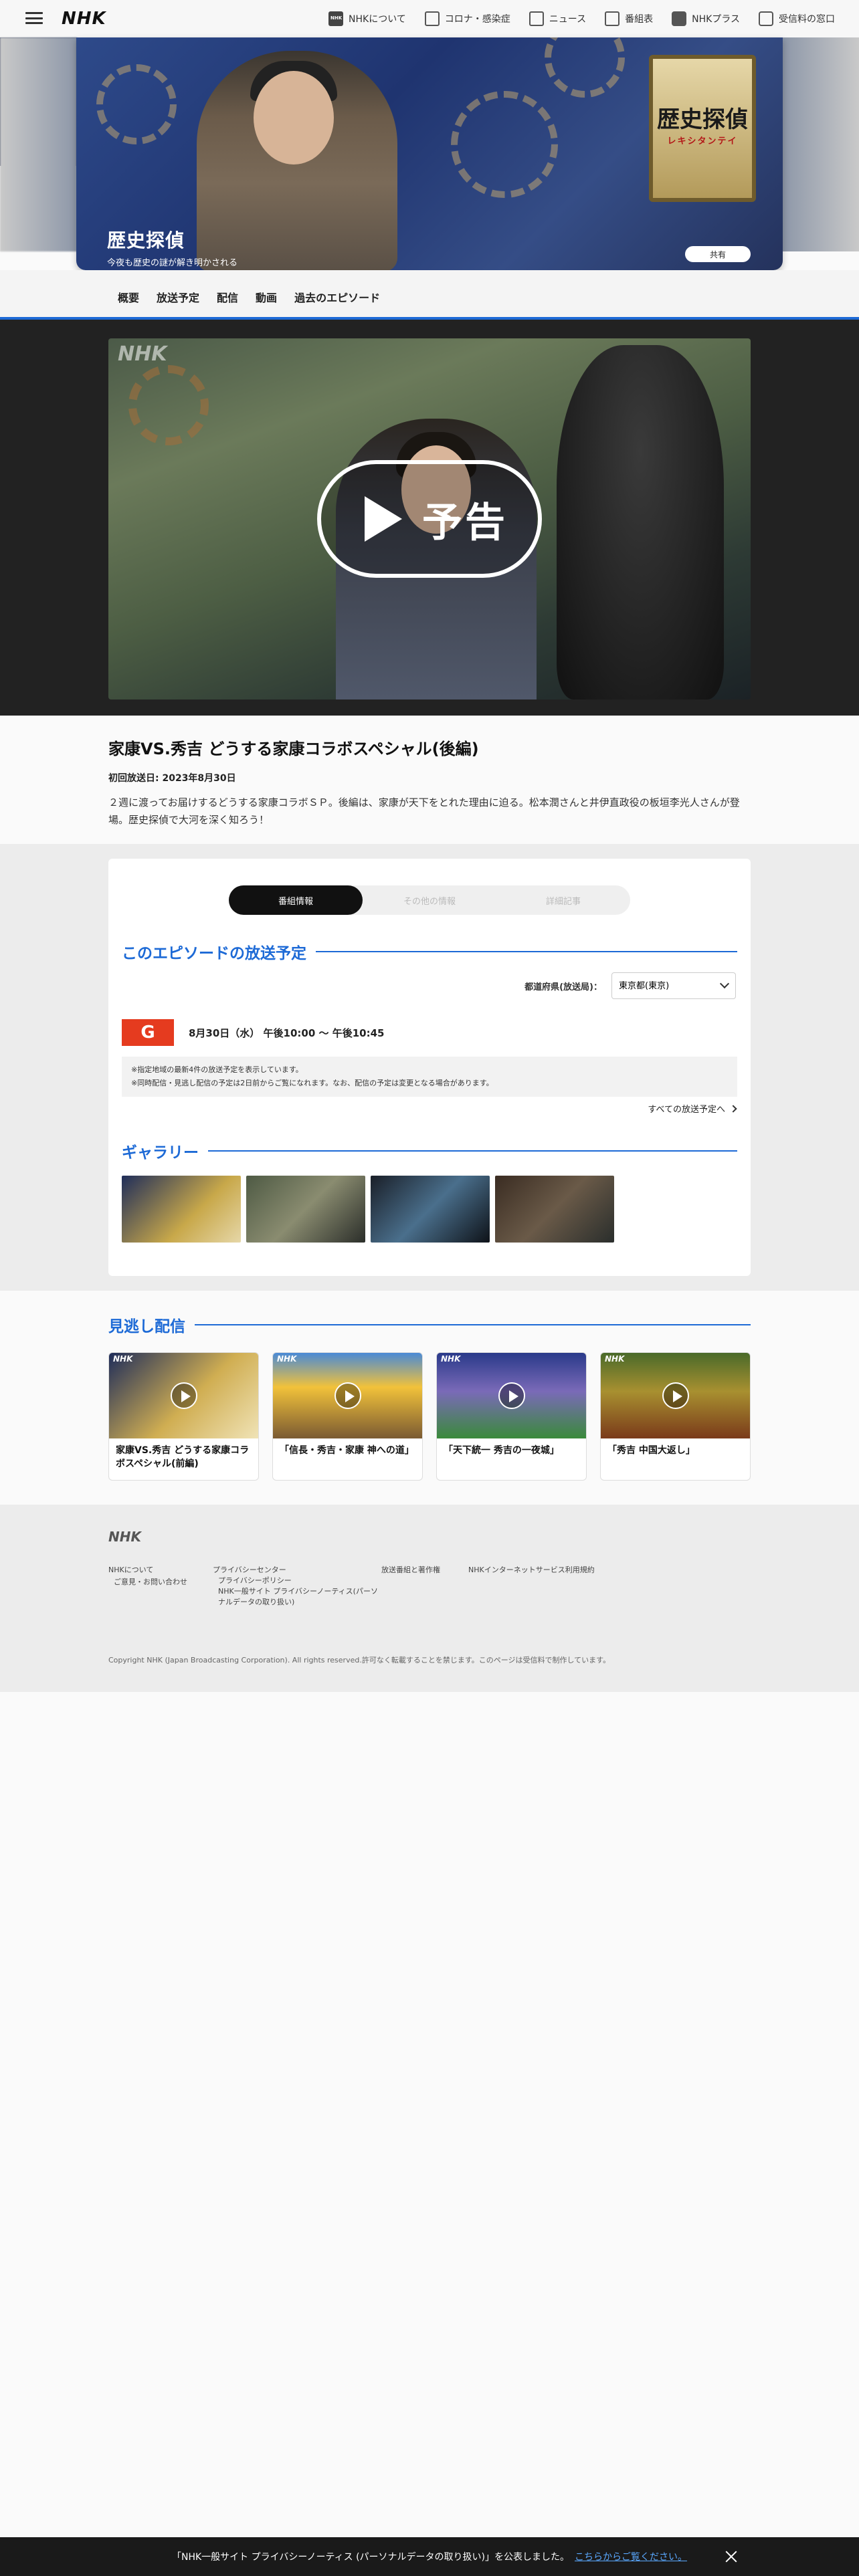 The image size is (859, 2576). I want to click on catchup-title: 家康VS.秀吉 どうする家康コラボスペシャル(前編), so click(183, 1457).